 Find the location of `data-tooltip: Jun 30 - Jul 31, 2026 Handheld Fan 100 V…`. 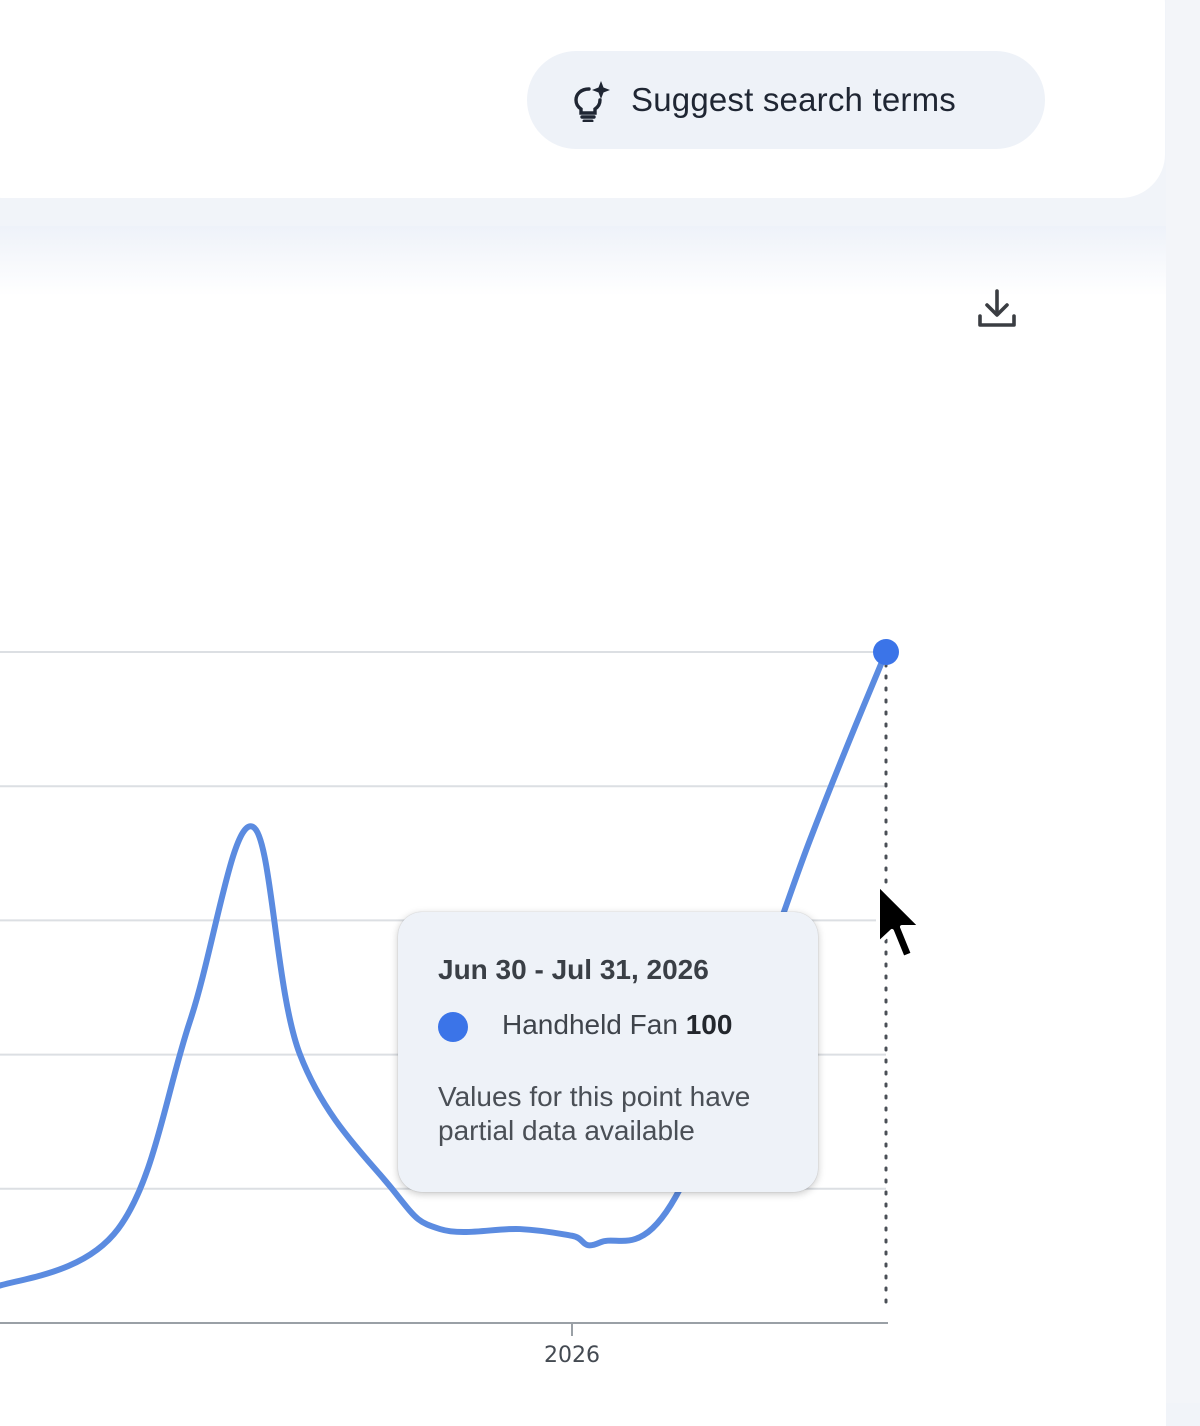

data-tooltip: Jun 30 - Jul 31, 2026 Handheld Fan 100 V… is located at coordinates (608, 1052).